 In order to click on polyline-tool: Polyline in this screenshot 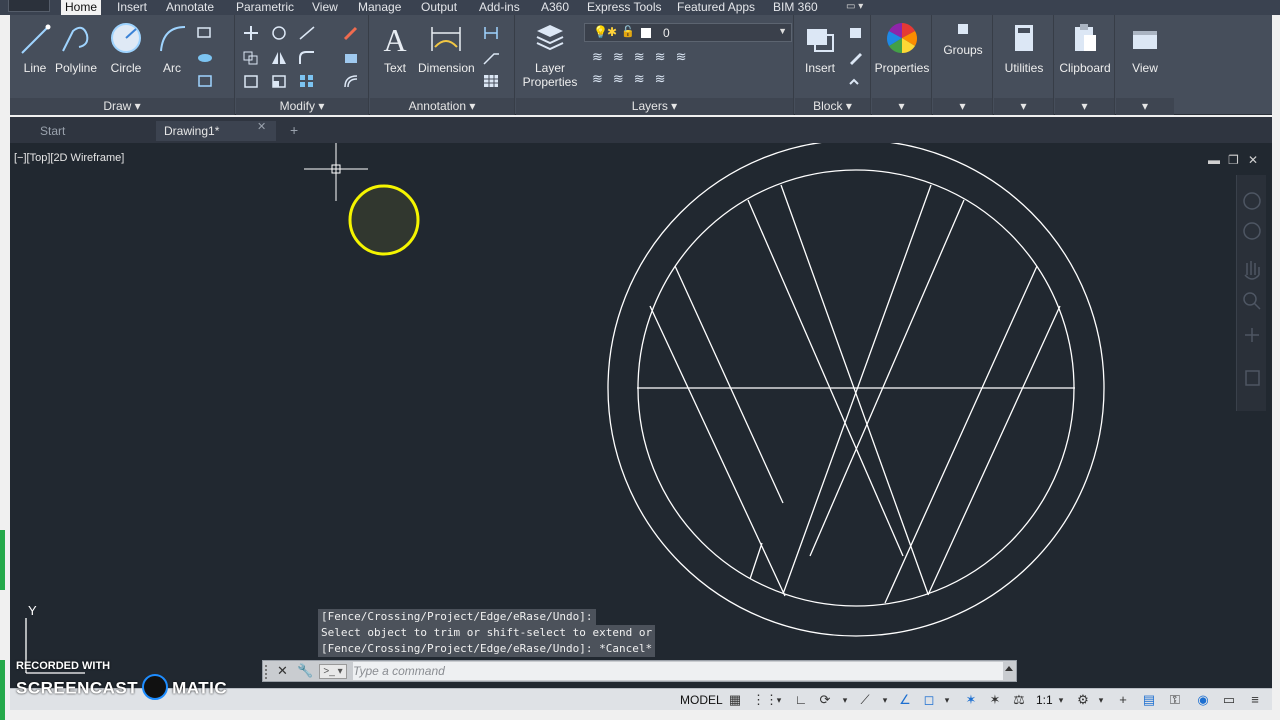, I will do `click(76, 48)`.